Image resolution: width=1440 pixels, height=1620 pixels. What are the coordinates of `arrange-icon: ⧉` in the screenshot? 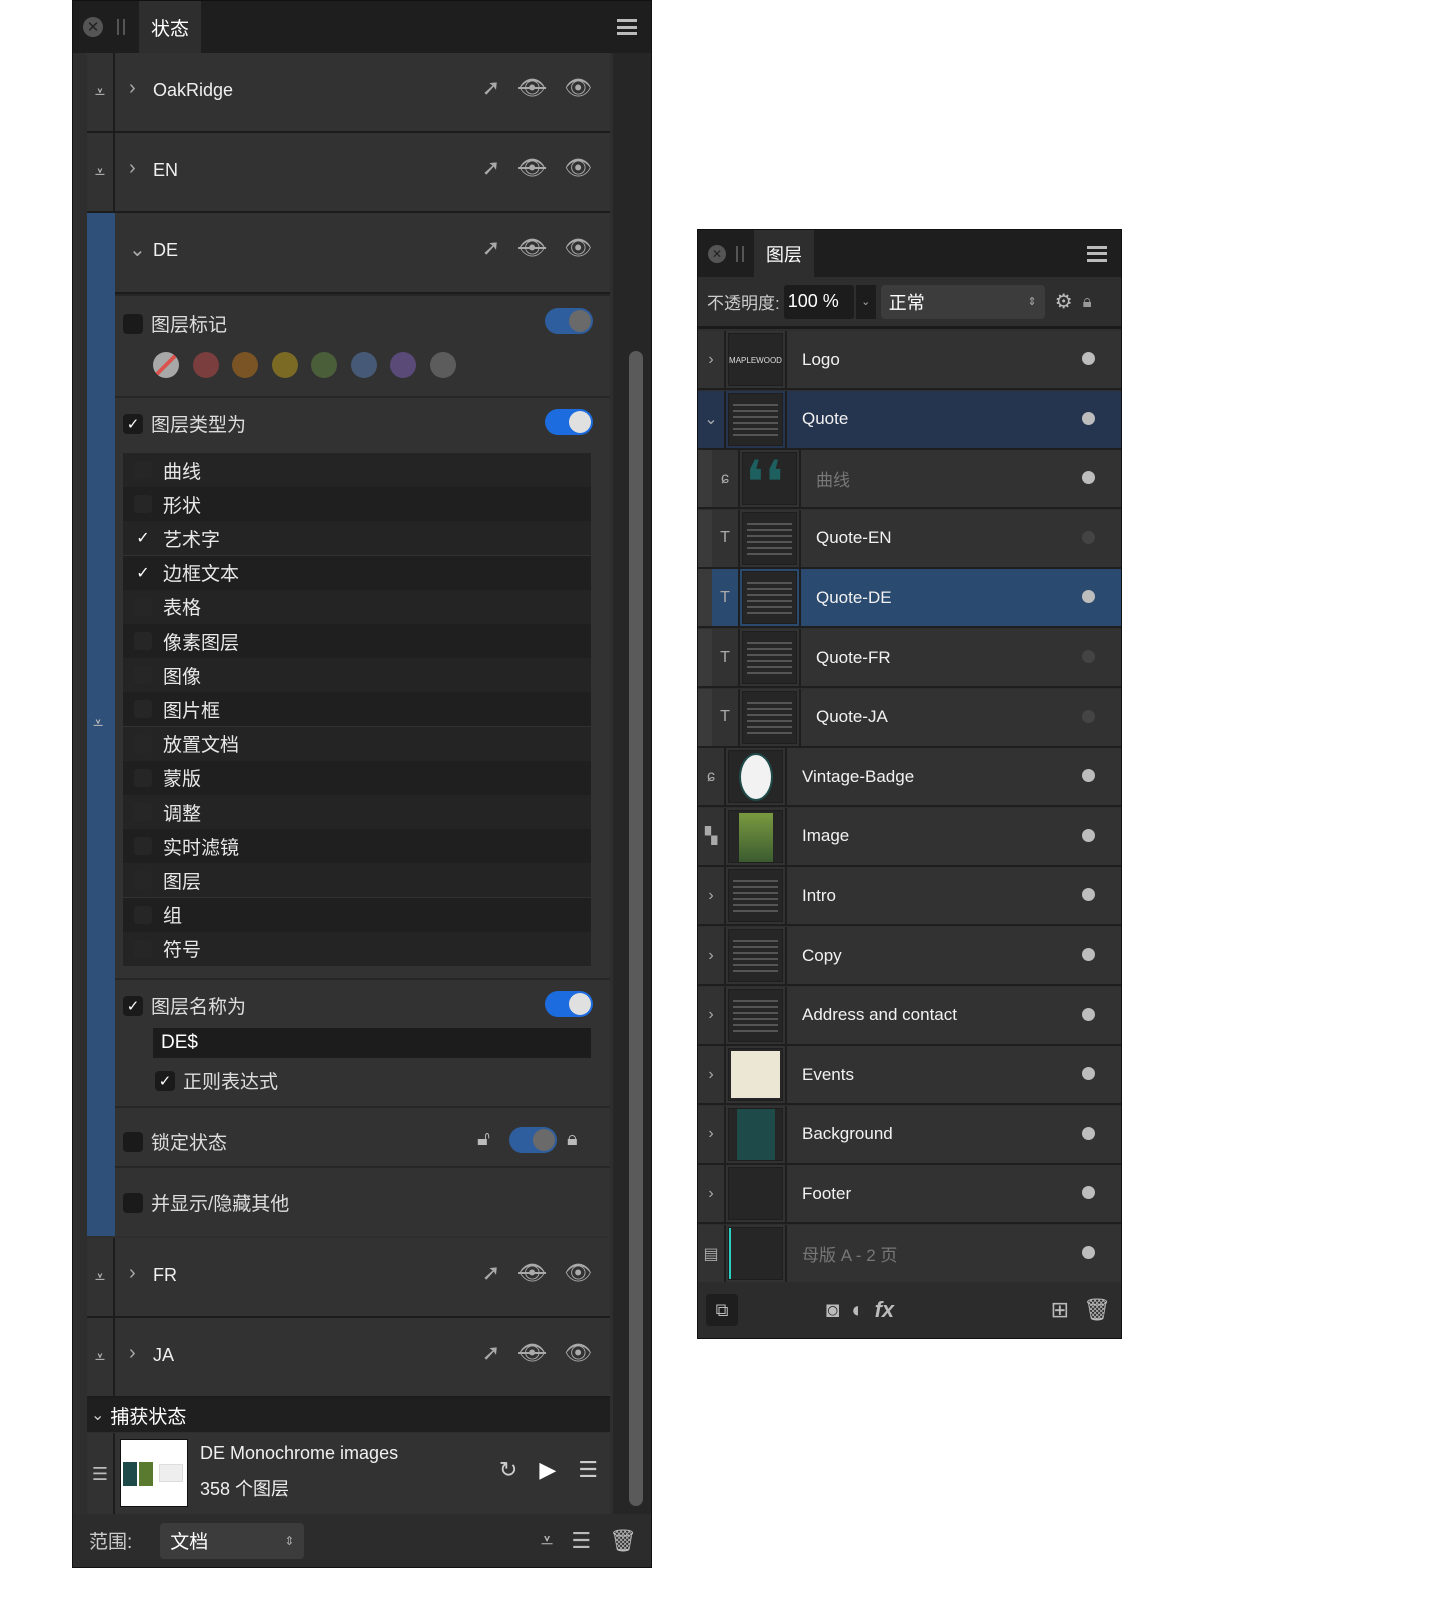 It's located at (722, 1310).